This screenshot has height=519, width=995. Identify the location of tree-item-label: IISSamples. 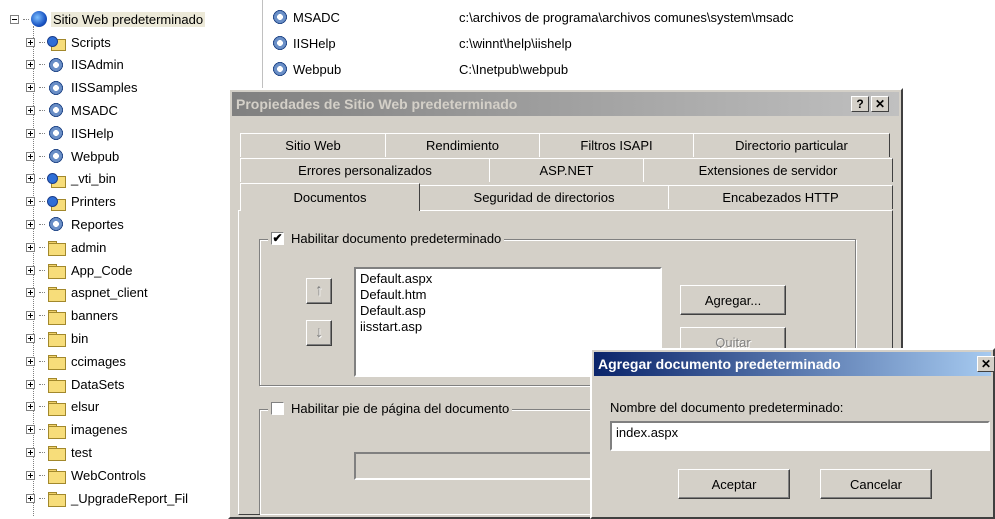
(104, 87).